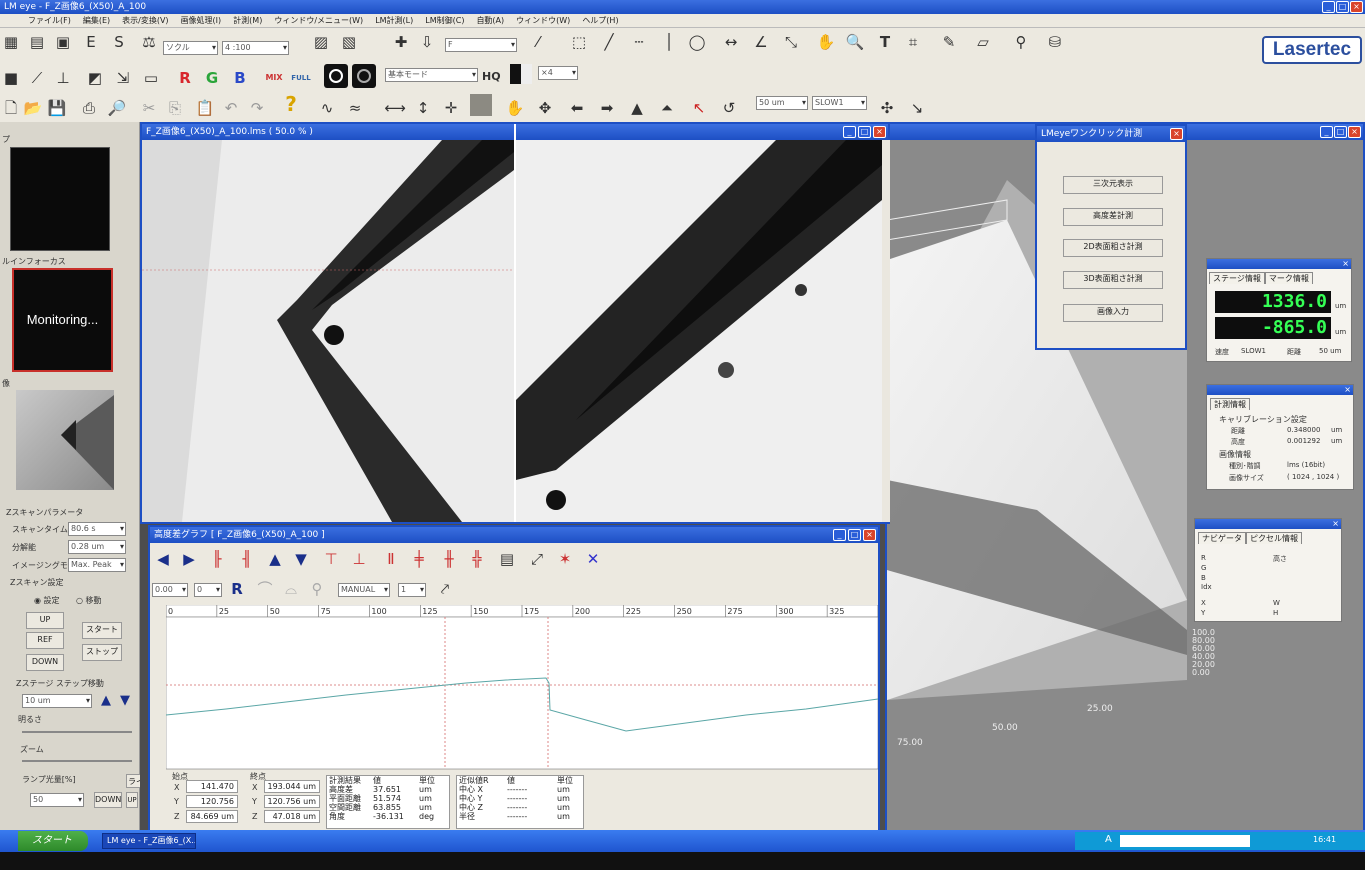 The height and width of the screenshot is (870, 1365). What do you see at coordinates (558, 73) in the screenshot?
I see `x4-combo: ×4` at bounding box center [558, 73].